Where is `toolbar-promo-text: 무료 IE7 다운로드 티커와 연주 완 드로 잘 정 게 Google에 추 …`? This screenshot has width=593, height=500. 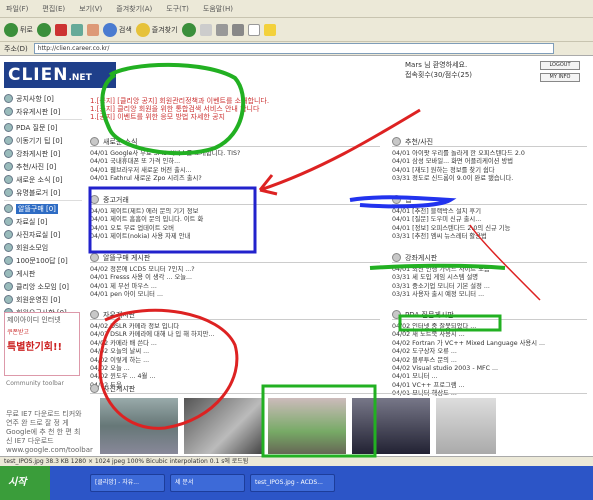 toolbar-promo-text: 무료 IE7 다운로드 티커와 연주 완 드로 잘 정 게 Google에 추 … is located at coordinates (49, 432).